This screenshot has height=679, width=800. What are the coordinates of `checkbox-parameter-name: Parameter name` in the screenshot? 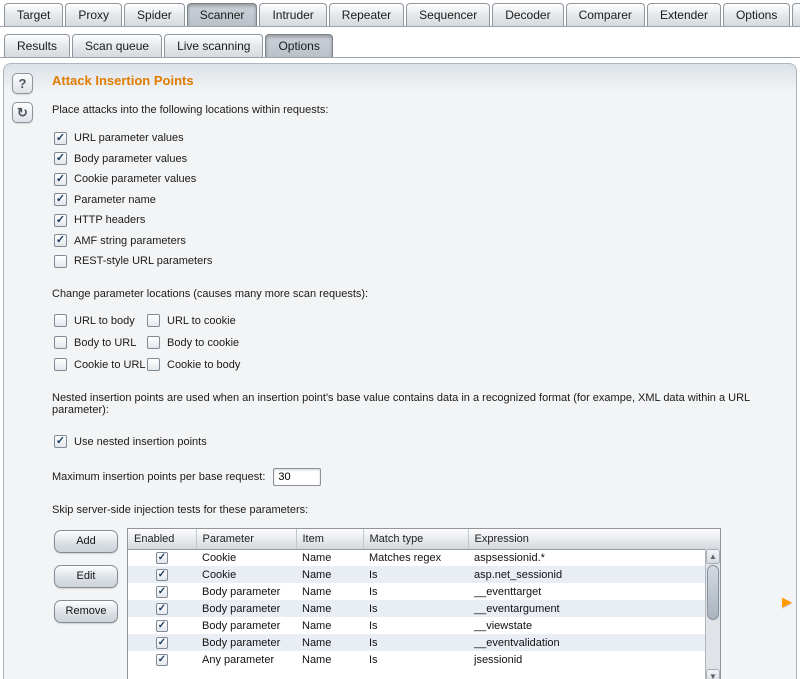 It's located at (420, 200).